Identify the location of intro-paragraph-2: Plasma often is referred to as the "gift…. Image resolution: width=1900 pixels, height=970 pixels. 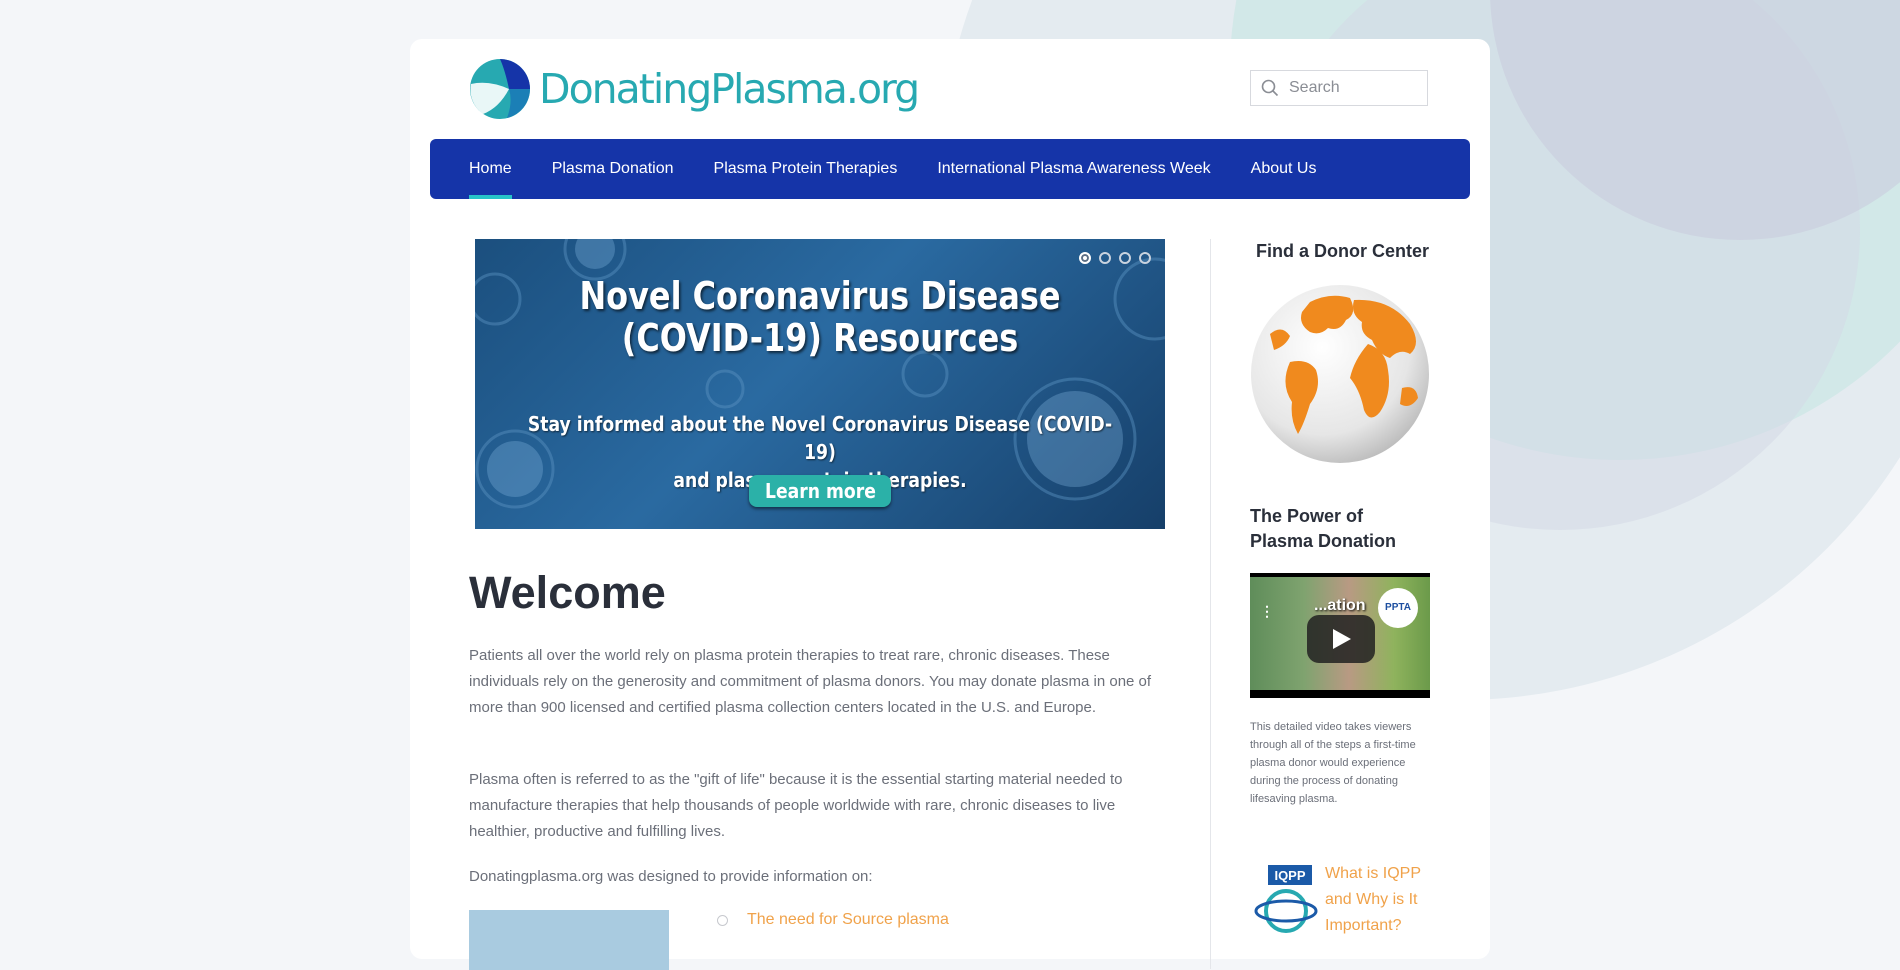
(796, 805).